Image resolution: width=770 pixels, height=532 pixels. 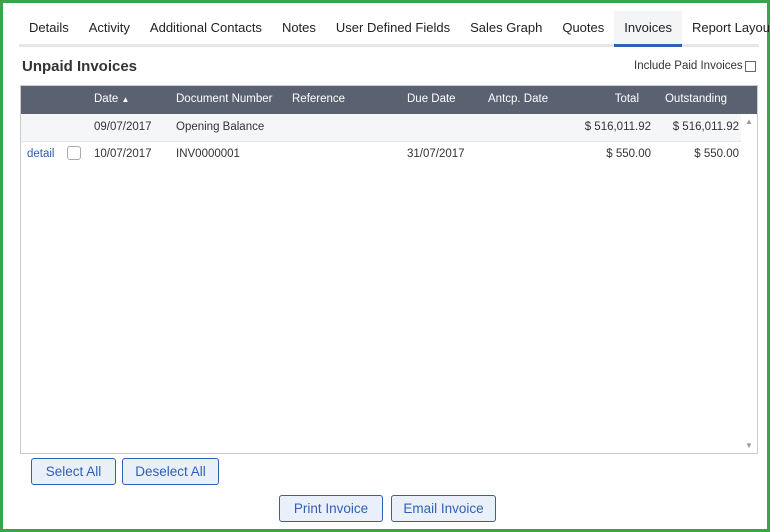 What do you see at coordinates (506, 27) in the screenshot?
I see `tab-sales-graph: Sales Graph` at bounding box center [506, 27].